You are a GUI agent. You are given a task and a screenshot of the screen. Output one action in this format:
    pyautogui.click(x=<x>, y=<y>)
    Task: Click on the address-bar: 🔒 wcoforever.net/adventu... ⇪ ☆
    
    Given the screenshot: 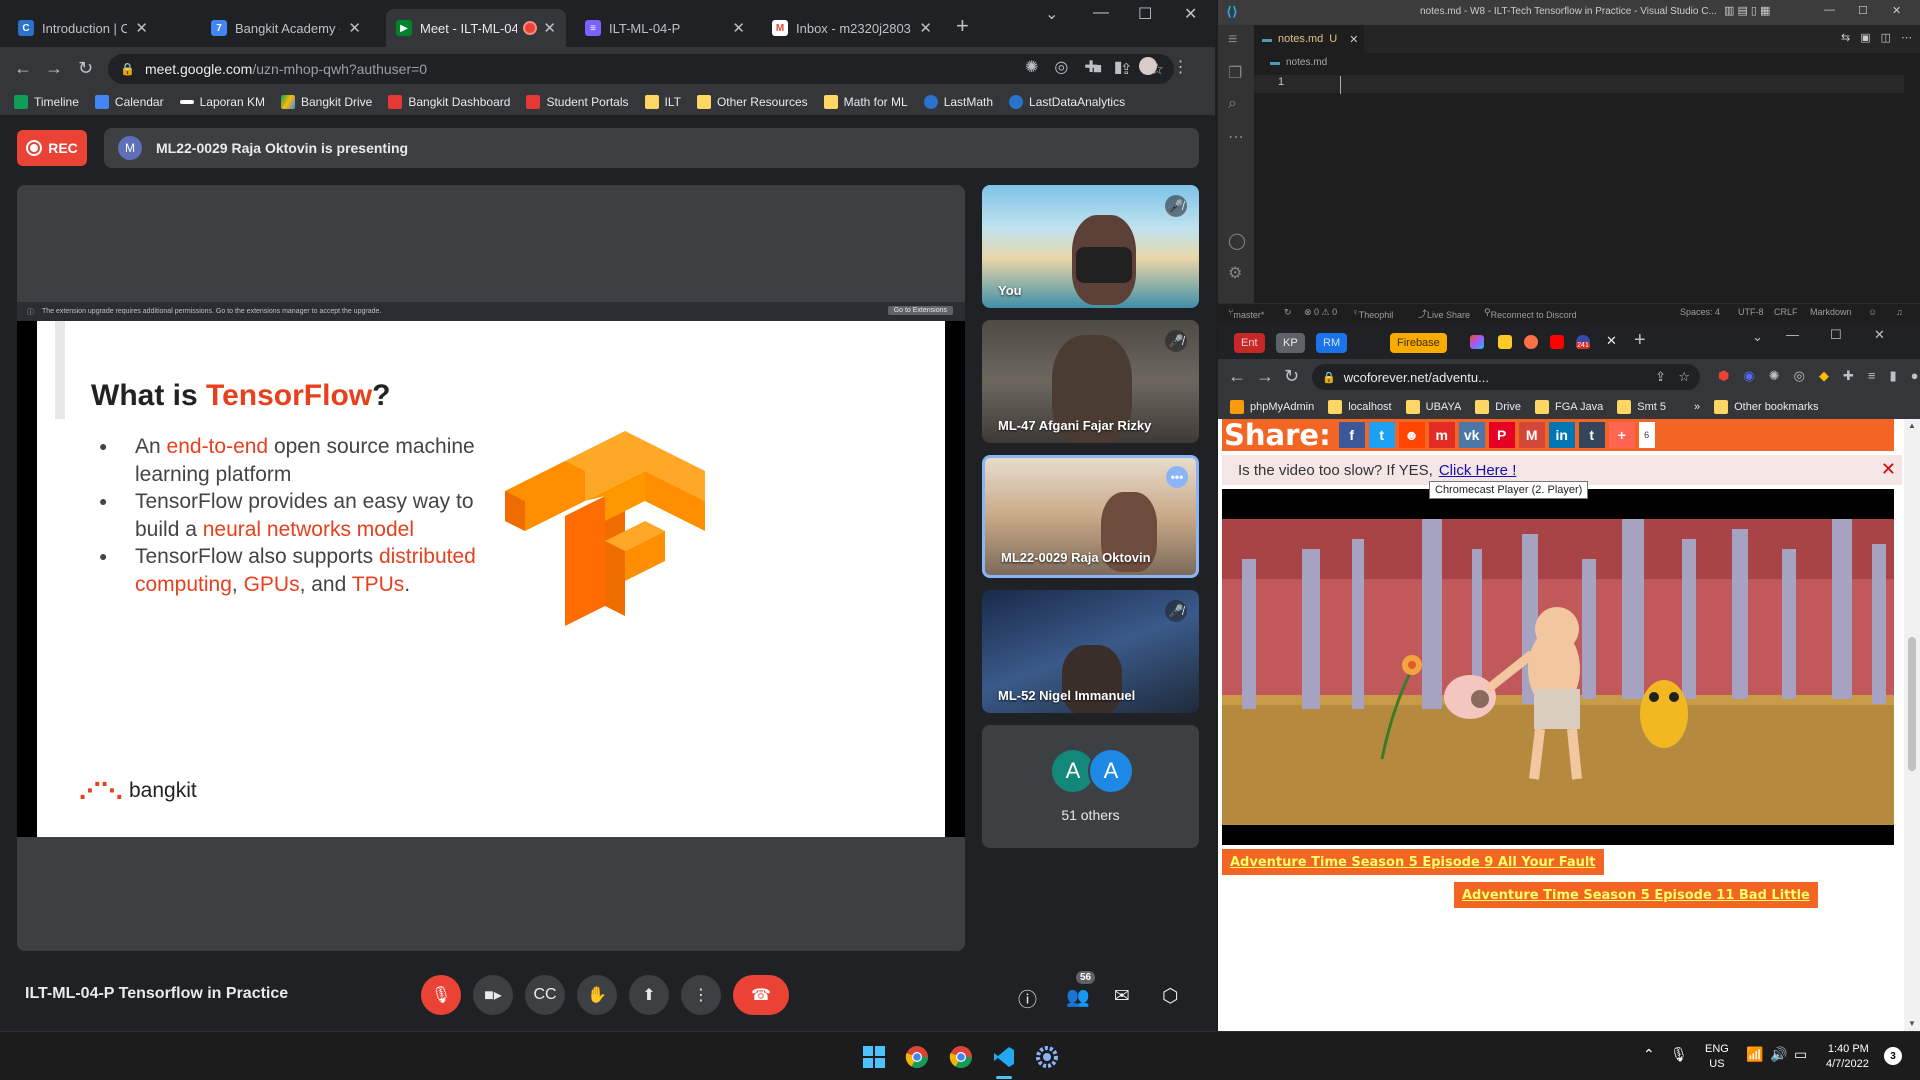 What is the action you would take?
    pyautogui.click(x=1506, y=377)
    